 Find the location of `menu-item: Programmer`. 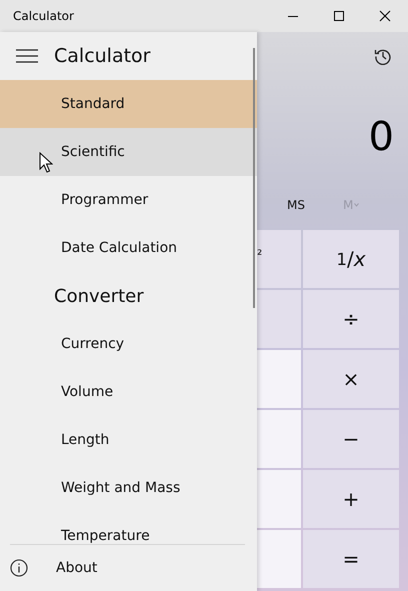

menu-item: Programmer is located at coordinates (128, 200).